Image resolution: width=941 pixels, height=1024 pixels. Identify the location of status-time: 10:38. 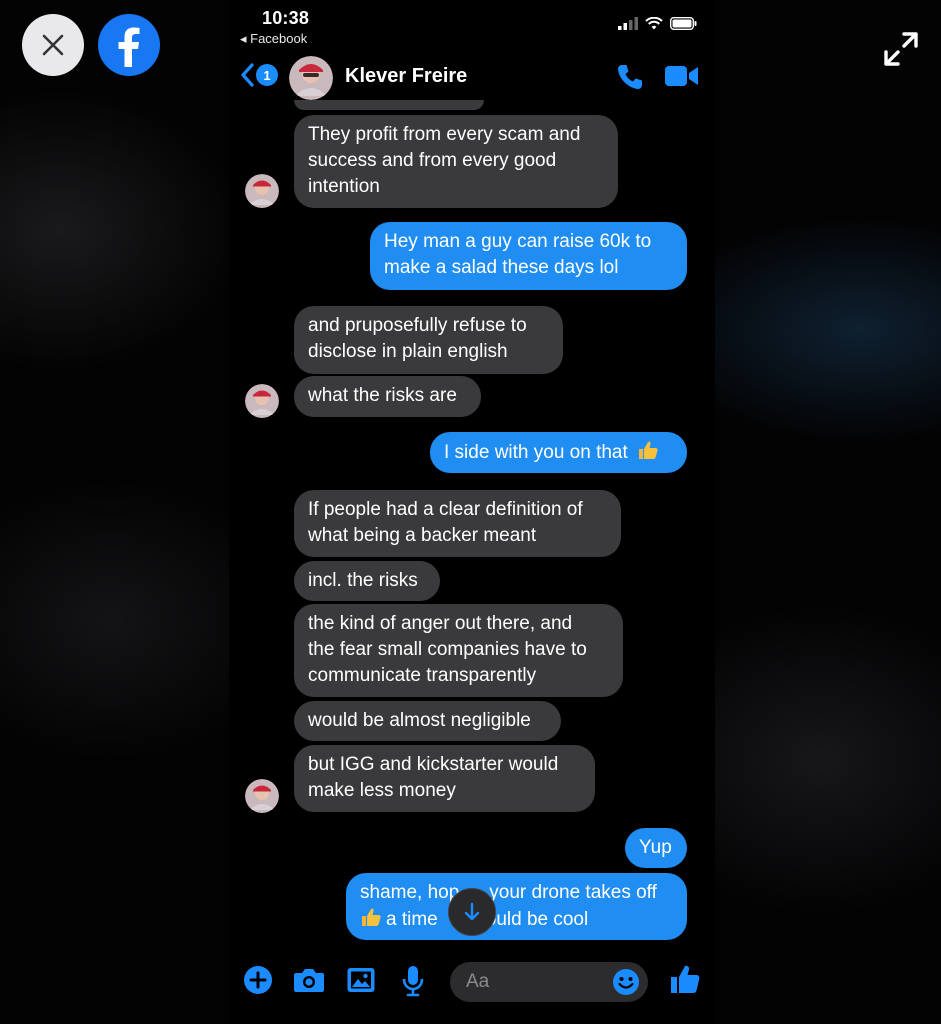
(286, 18).